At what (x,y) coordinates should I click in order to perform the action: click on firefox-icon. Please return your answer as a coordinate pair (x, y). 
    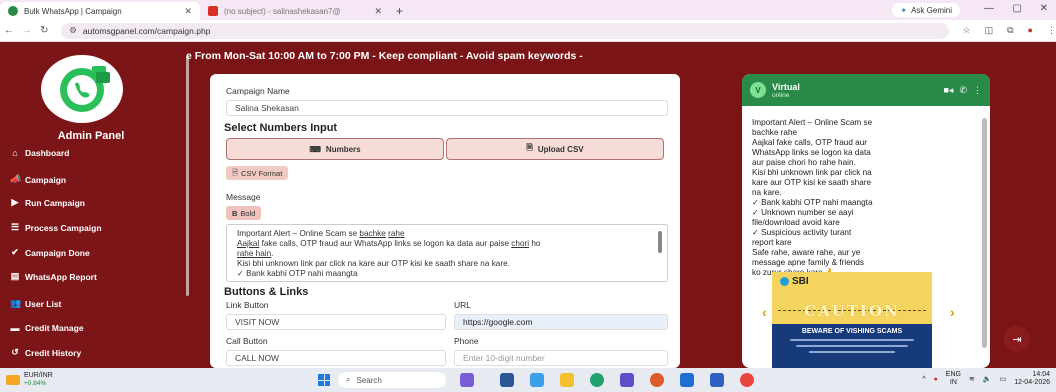
    Looking at the image, I should click on (657, 380).